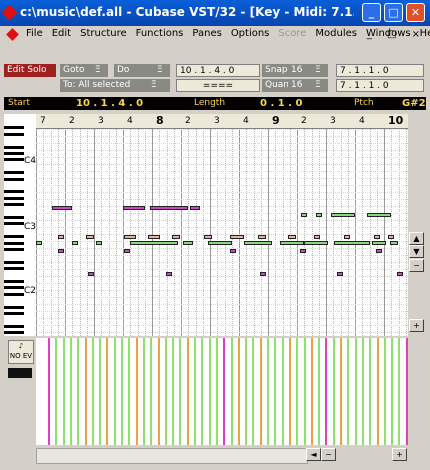 The image size is (430, 470). I want to click on horizontal-scrollbar, so click(172, 456).